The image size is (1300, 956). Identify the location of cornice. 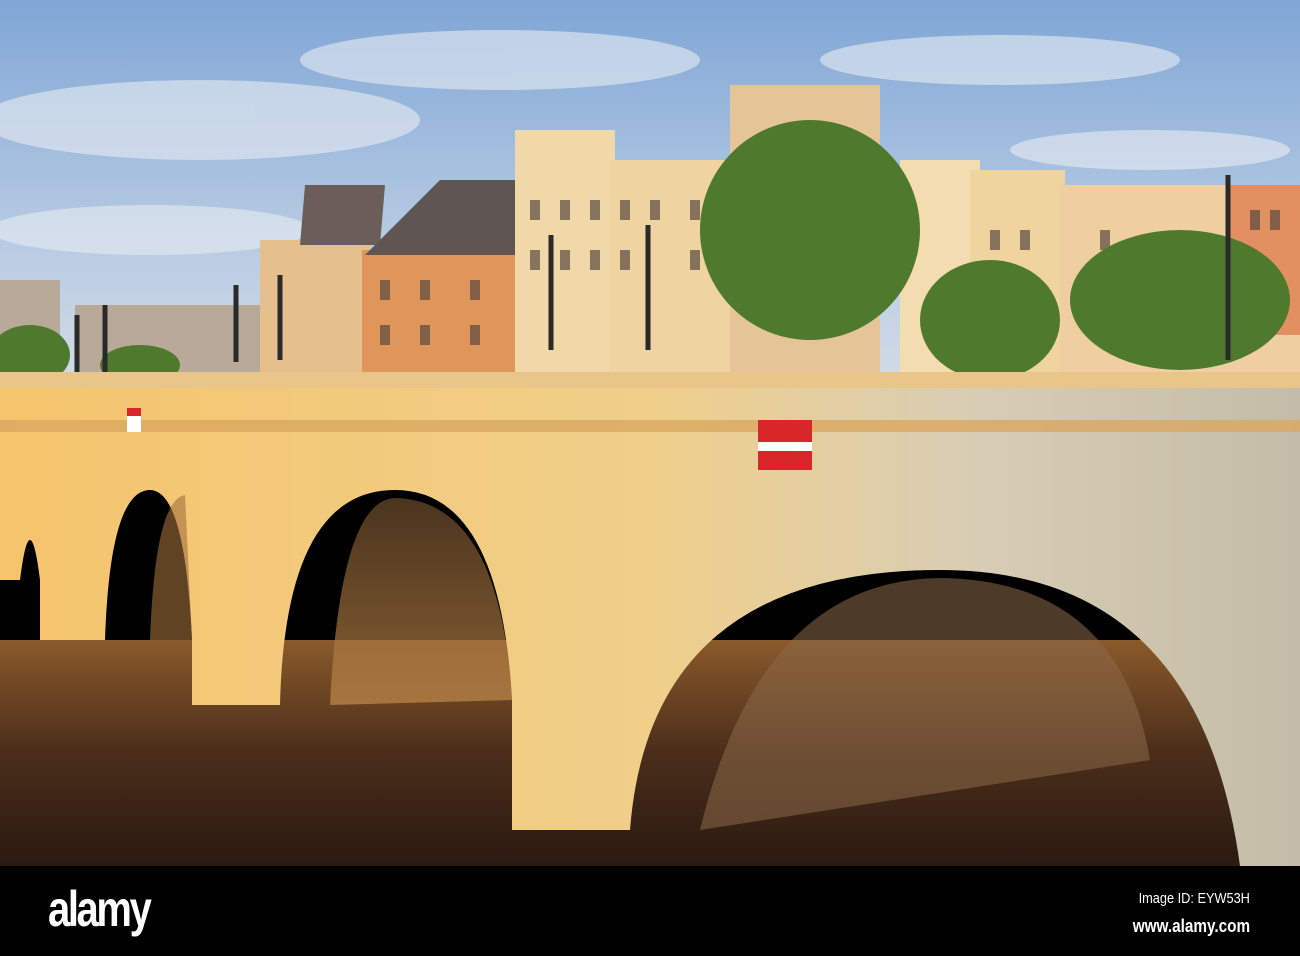
(650, 426).